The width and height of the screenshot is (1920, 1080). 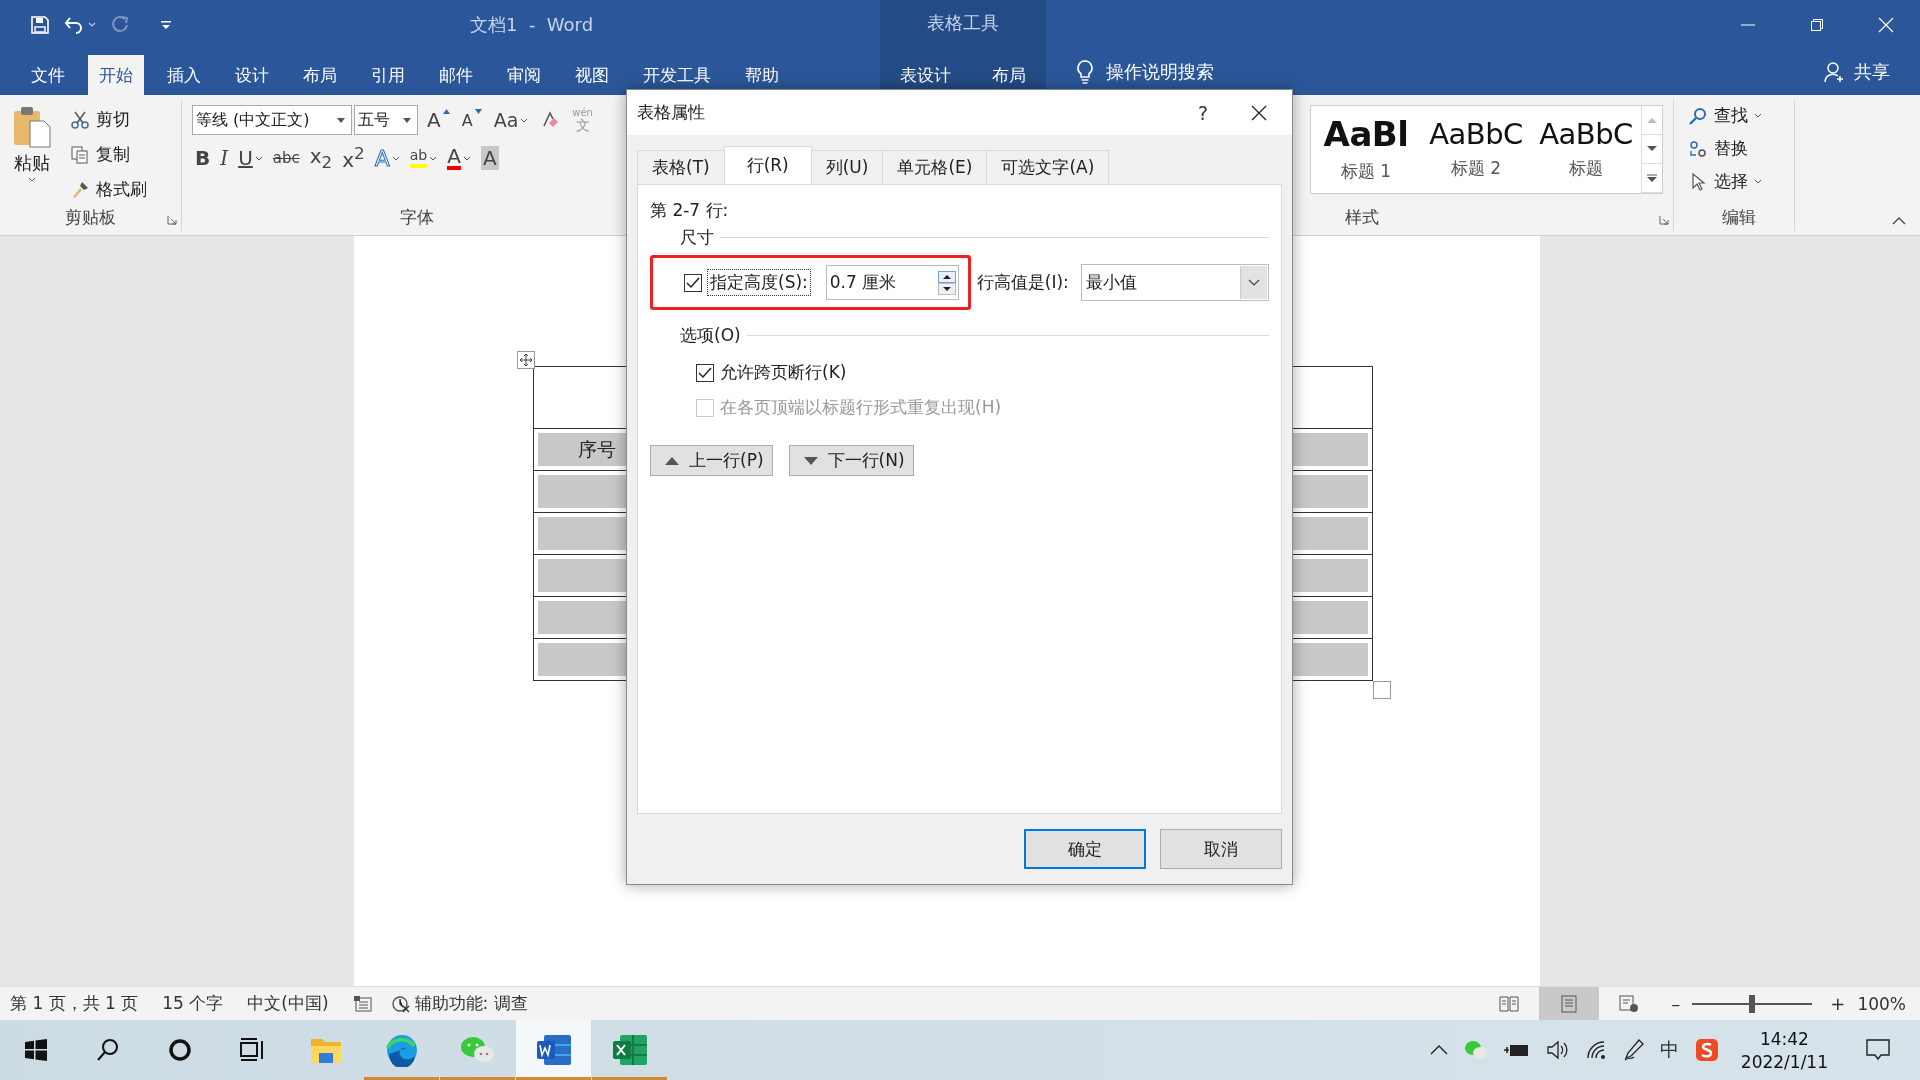 What do you see at coordinates (1899, 221) in the screenshot?
I see `collapse-ribbon-icon` at bounding box center [1899, 221].